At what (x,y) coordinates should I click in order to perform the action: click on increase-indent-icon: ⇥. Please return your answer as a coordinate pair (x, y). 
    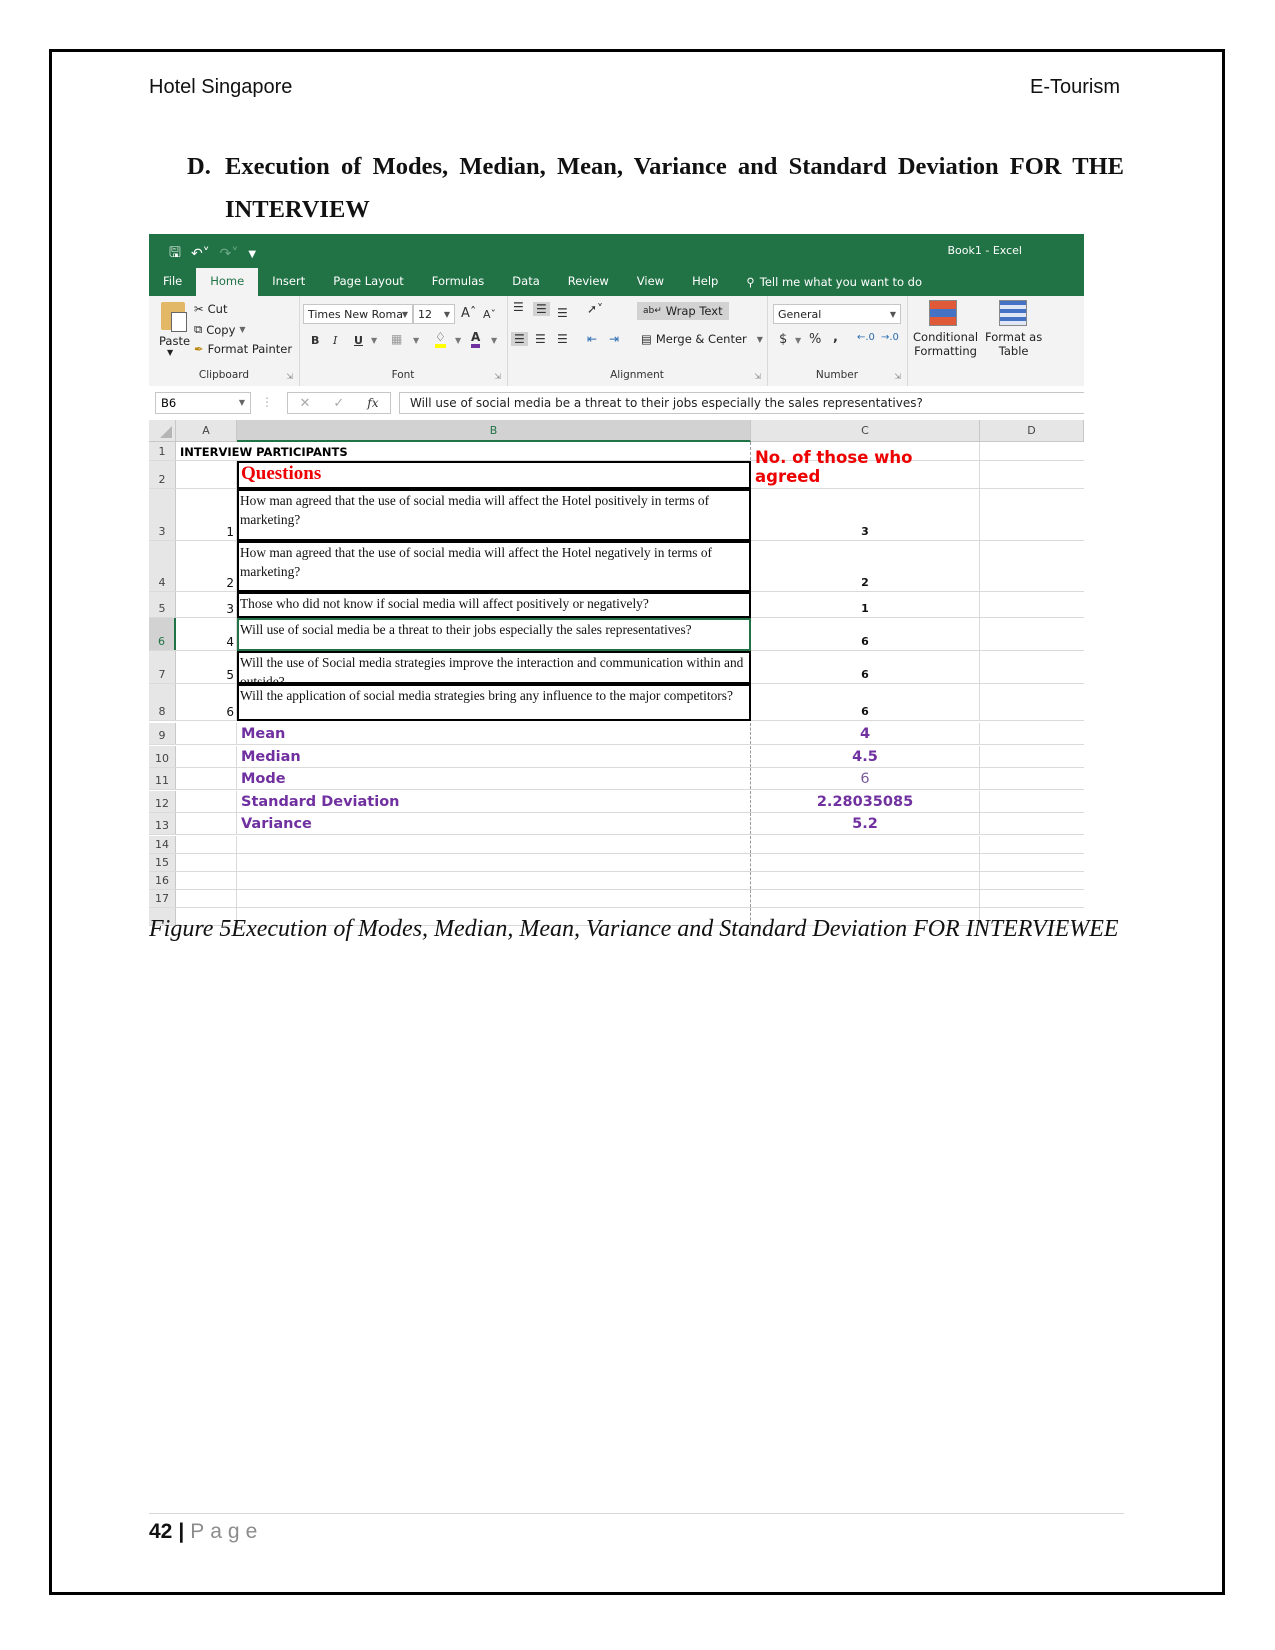
    Looking at the image, I should click on (614, 339).